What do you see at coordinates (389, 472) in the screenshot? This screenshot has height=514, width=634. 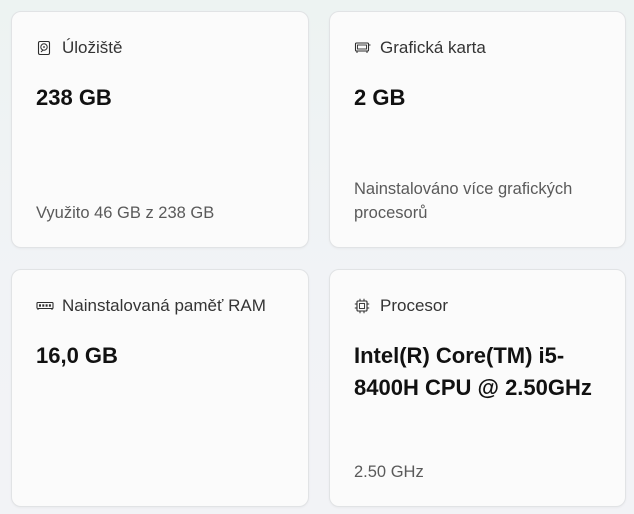 I see `cpu-clock-speed: 2.50 GHz` at bounding box center [389, 472].